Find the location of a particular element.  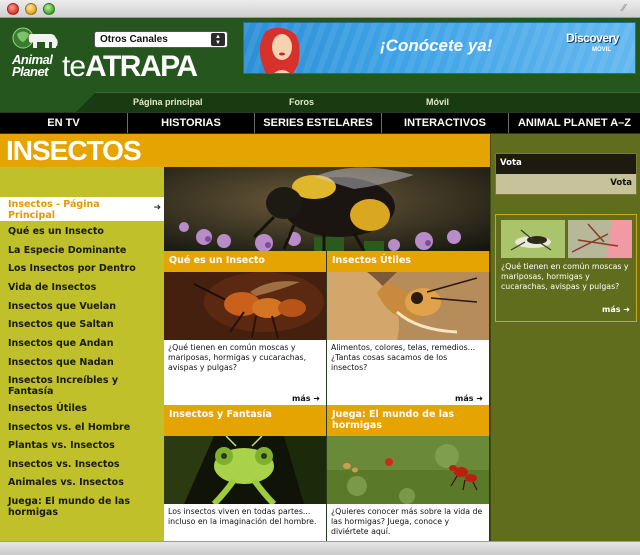

sidebar-item-vs-insectos: Insectos vs. Insectos is located at coordinates (83, 464).